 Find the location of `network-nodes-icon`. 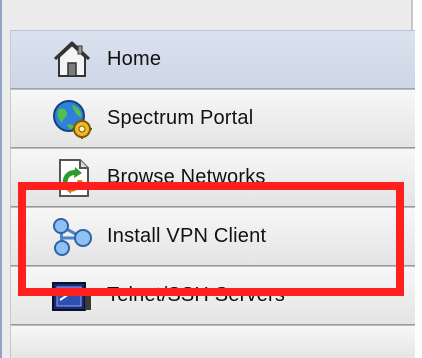

network-nodes-icon is located at coordinates (72, 237).